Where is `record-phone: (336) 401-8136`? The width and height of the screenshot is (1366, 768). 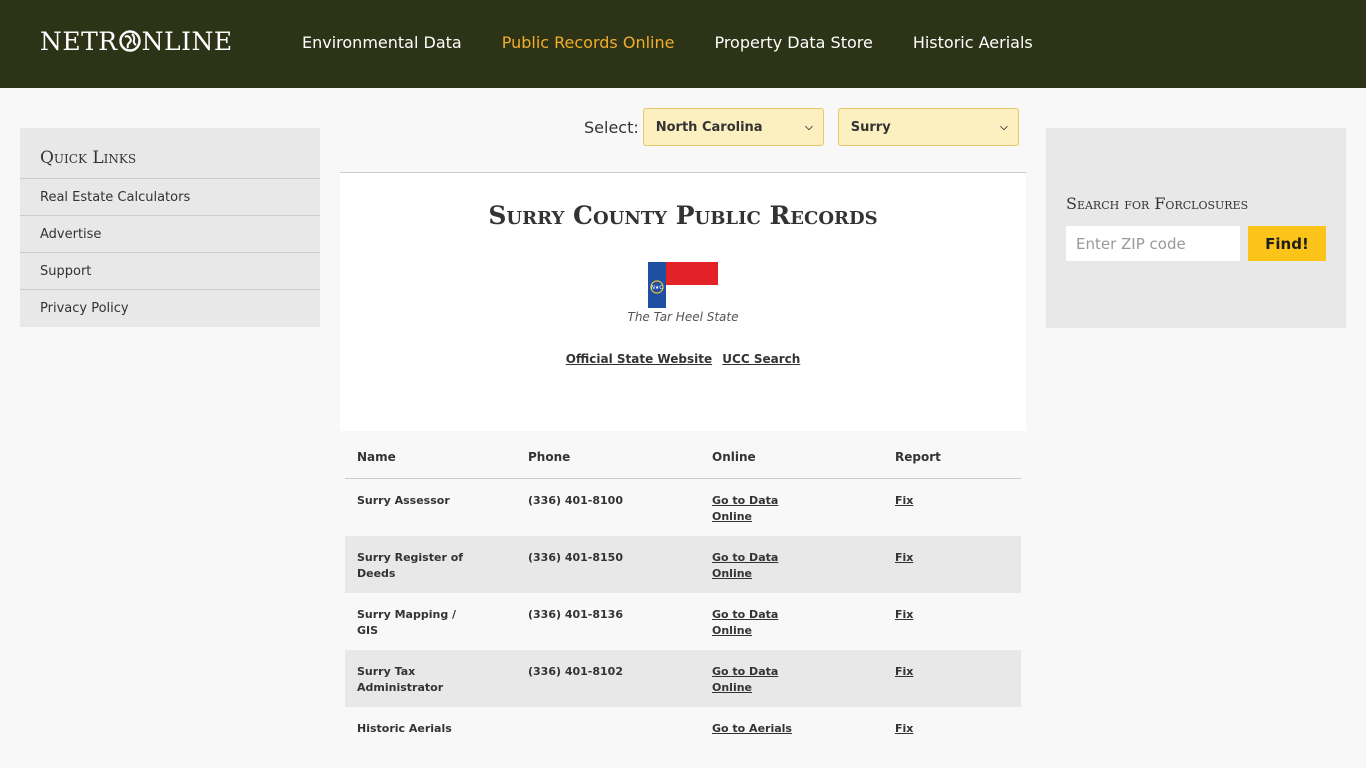 record-phone: (336) 401-8136 is located at coordinates (575, 614).